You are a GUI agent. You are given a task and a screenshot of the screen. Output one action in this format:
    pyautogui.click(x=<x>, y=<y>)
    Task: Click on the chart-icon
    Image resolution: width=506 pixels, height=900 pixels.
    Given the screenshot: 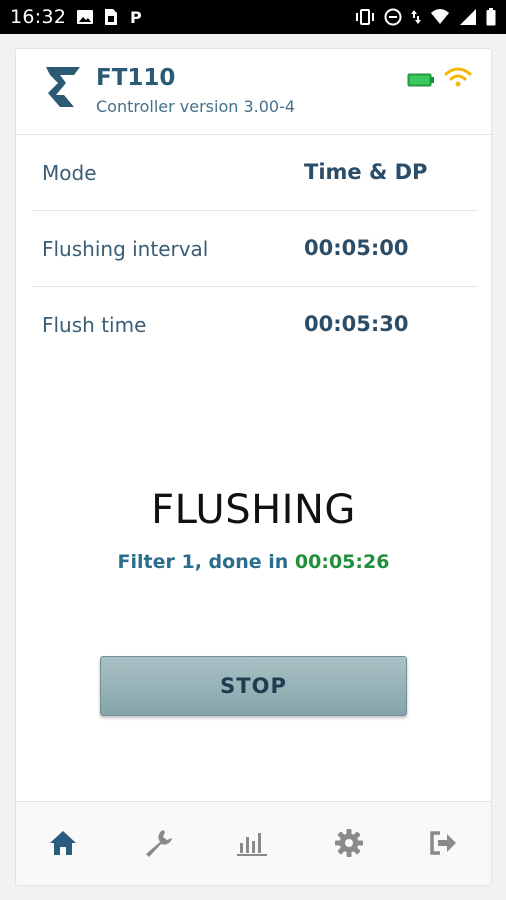 What is the action you would take?
    pyautogui.click(x=252, y=844)
    